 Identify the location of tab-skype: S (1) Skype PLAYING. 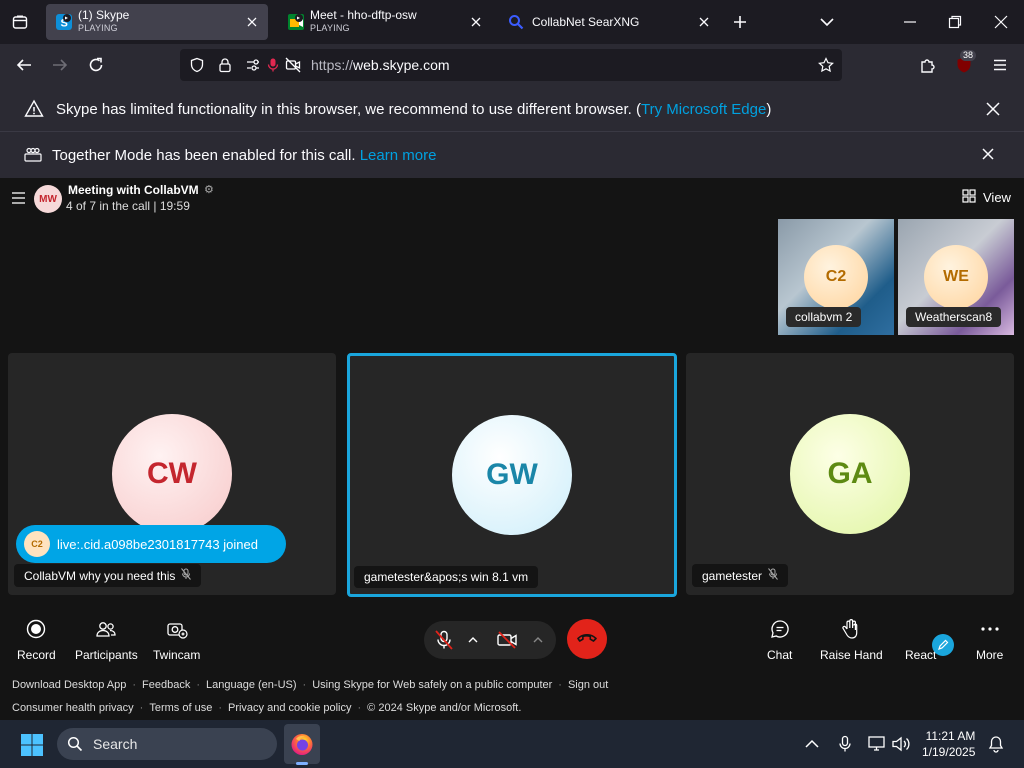
(157, 22).